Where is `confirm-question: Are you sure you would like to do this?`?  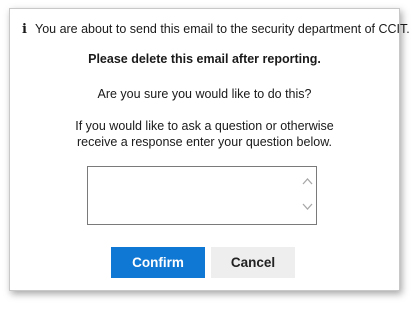 confirm-question: Are you sure you would like to do this? is located at coordinates (204, 94).